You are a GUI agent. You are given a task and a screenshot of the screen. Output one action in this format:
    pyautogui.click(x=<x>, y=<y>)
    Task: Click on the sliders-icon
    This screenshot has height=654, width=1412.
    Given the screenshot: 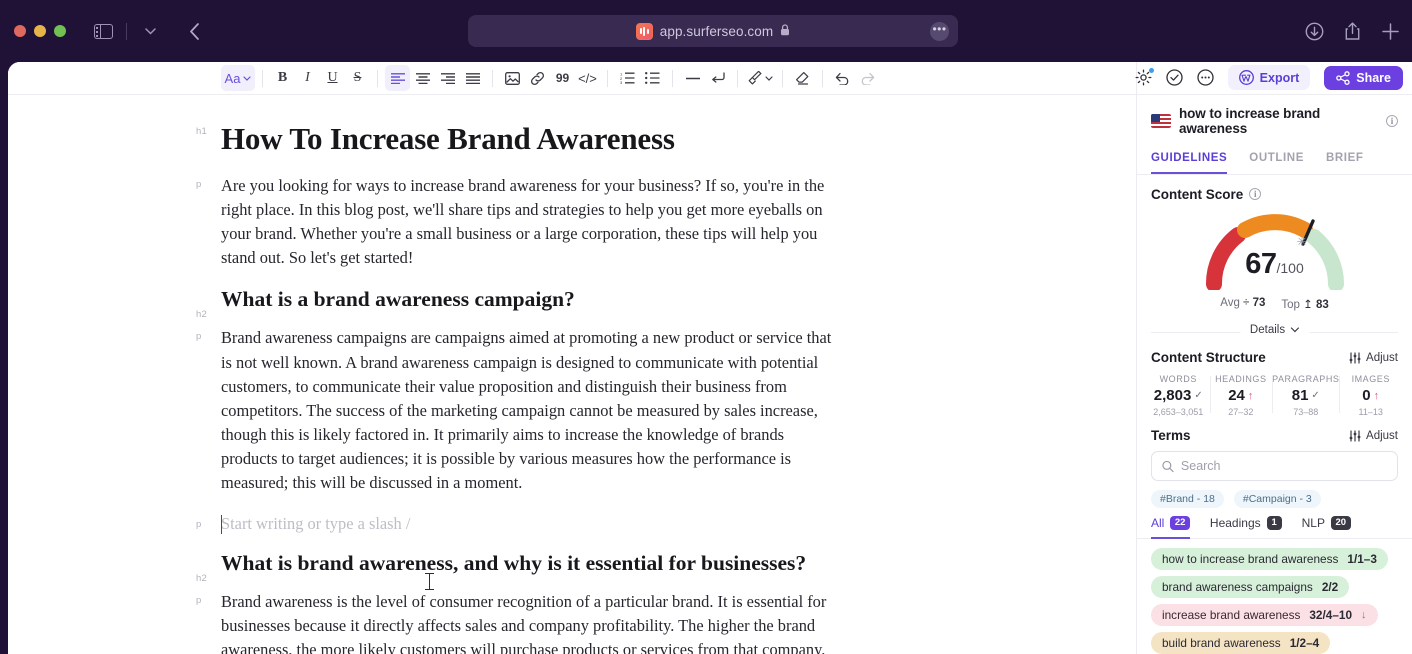 What is the action you would take?
    pyautogui.click(x=1355, y=436)
    